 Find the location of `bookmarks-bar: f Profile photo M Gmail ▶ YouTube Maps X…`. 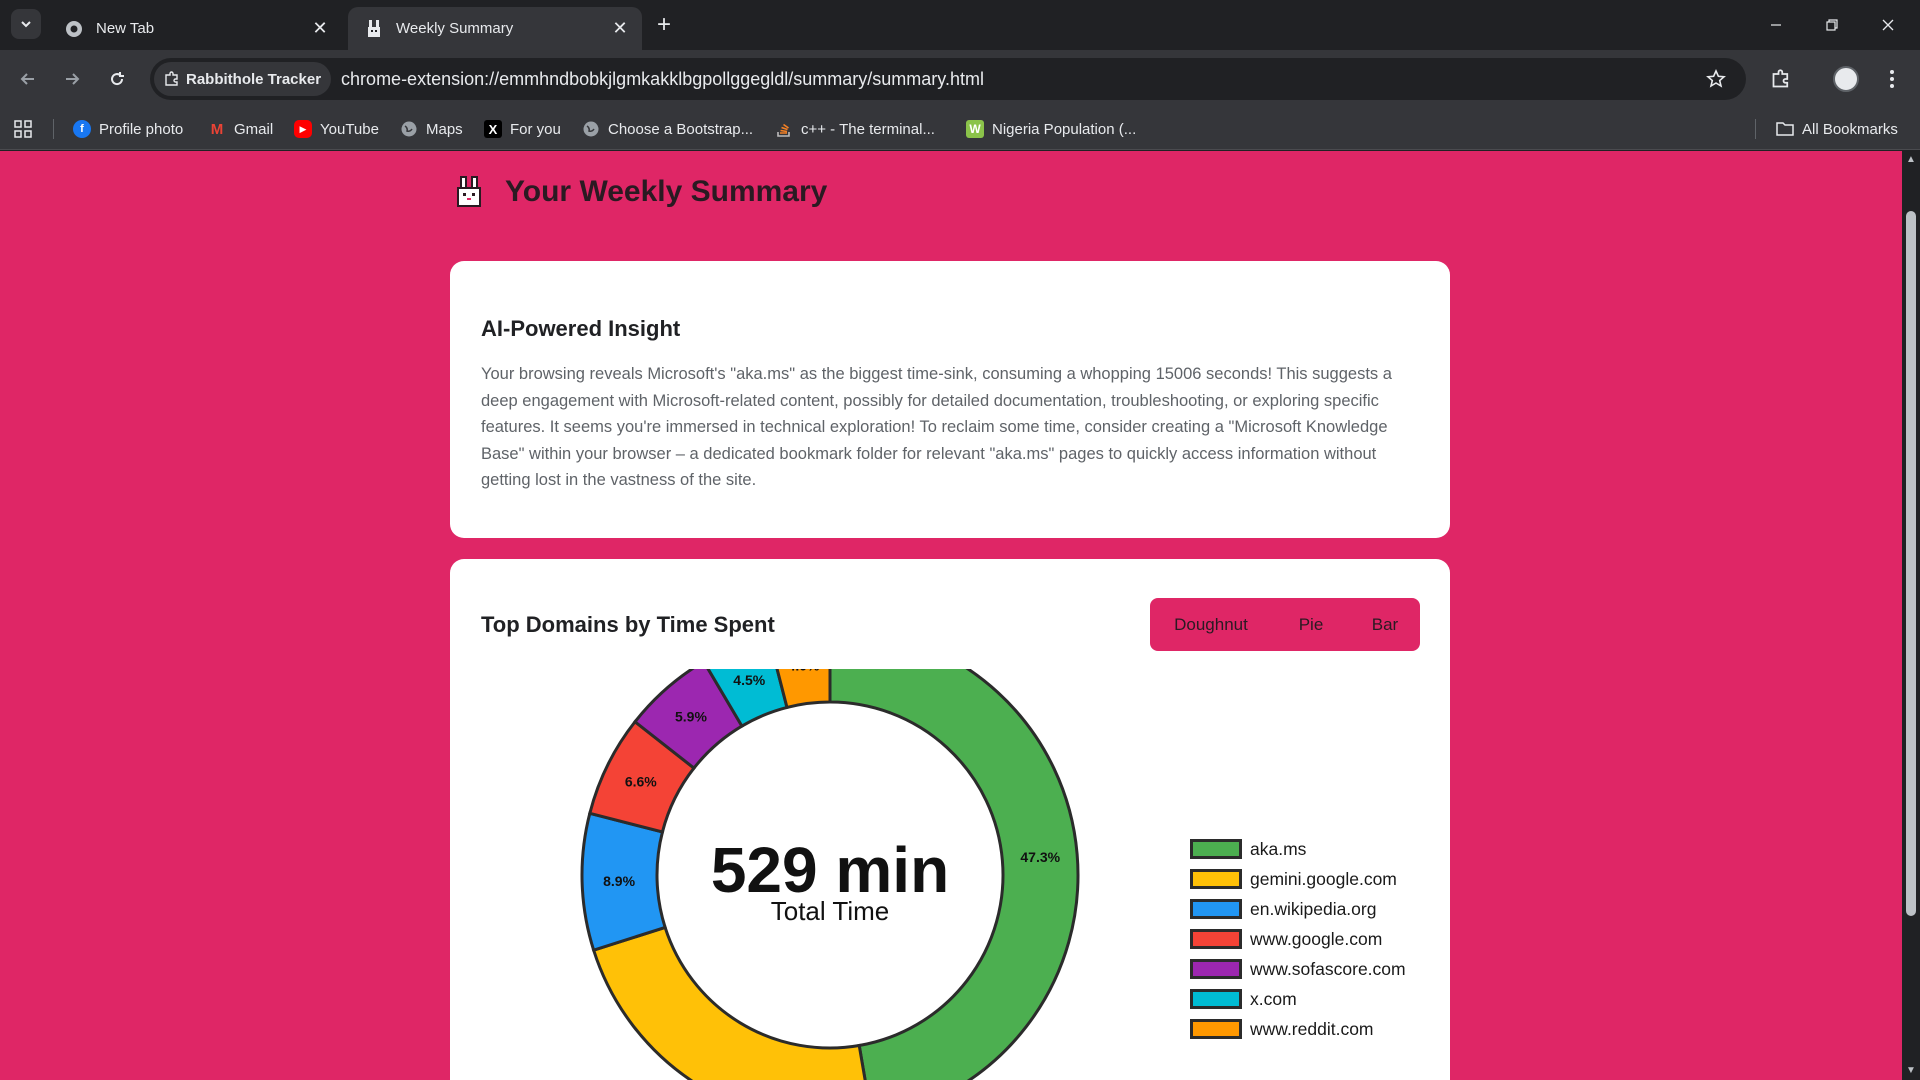

bookmarks-bar: f Profile photo M Gmail ▶ YouTube Maps X… is located at coordinates (960, 129).